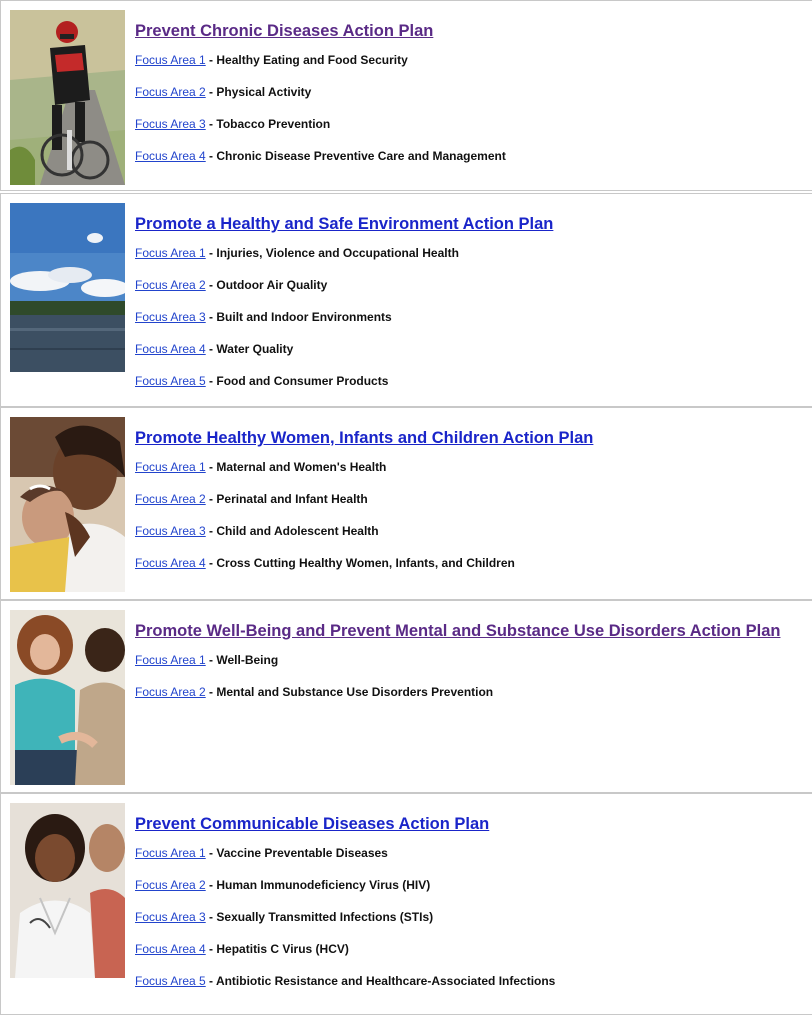 The width and height of the screenshot is (812, 1015). Describe the element at coordinates (272, 285) in the screenshot. I see `focus-area-desc: Outdoor Air Quality` at that location.